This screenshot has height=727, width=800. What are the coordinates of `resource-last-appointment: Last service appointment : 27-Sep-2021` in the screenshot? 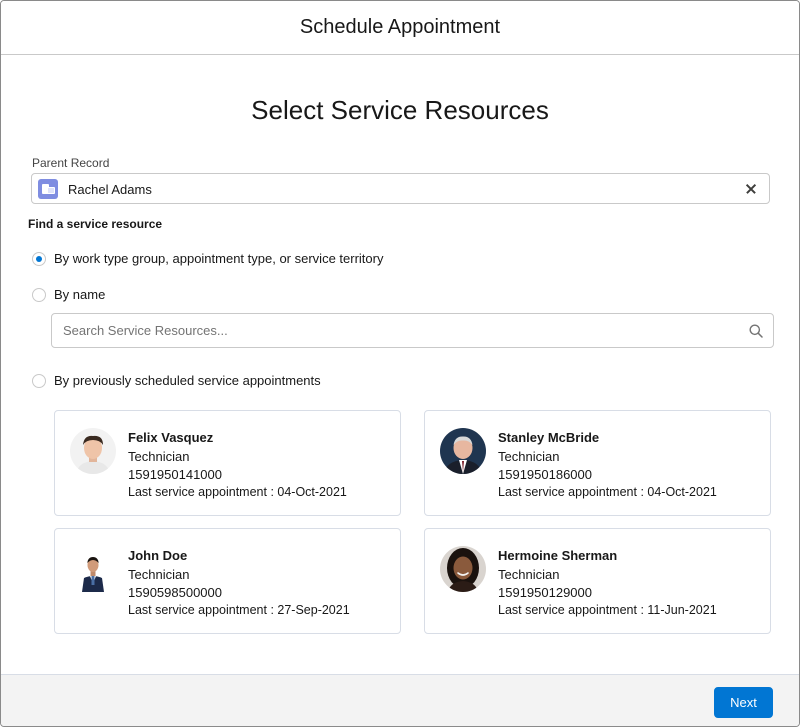 It's located at (239, 610).